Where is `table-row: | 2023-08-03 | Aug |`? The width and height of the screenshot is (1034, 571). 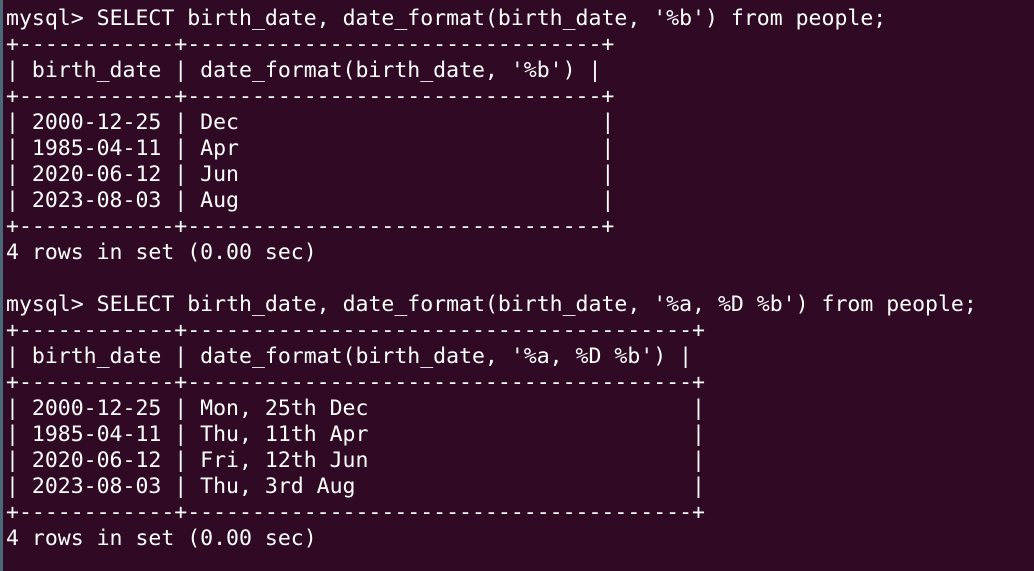
table-row: | 2023-08-03 | Aug | is located at coordinates (310, 200).